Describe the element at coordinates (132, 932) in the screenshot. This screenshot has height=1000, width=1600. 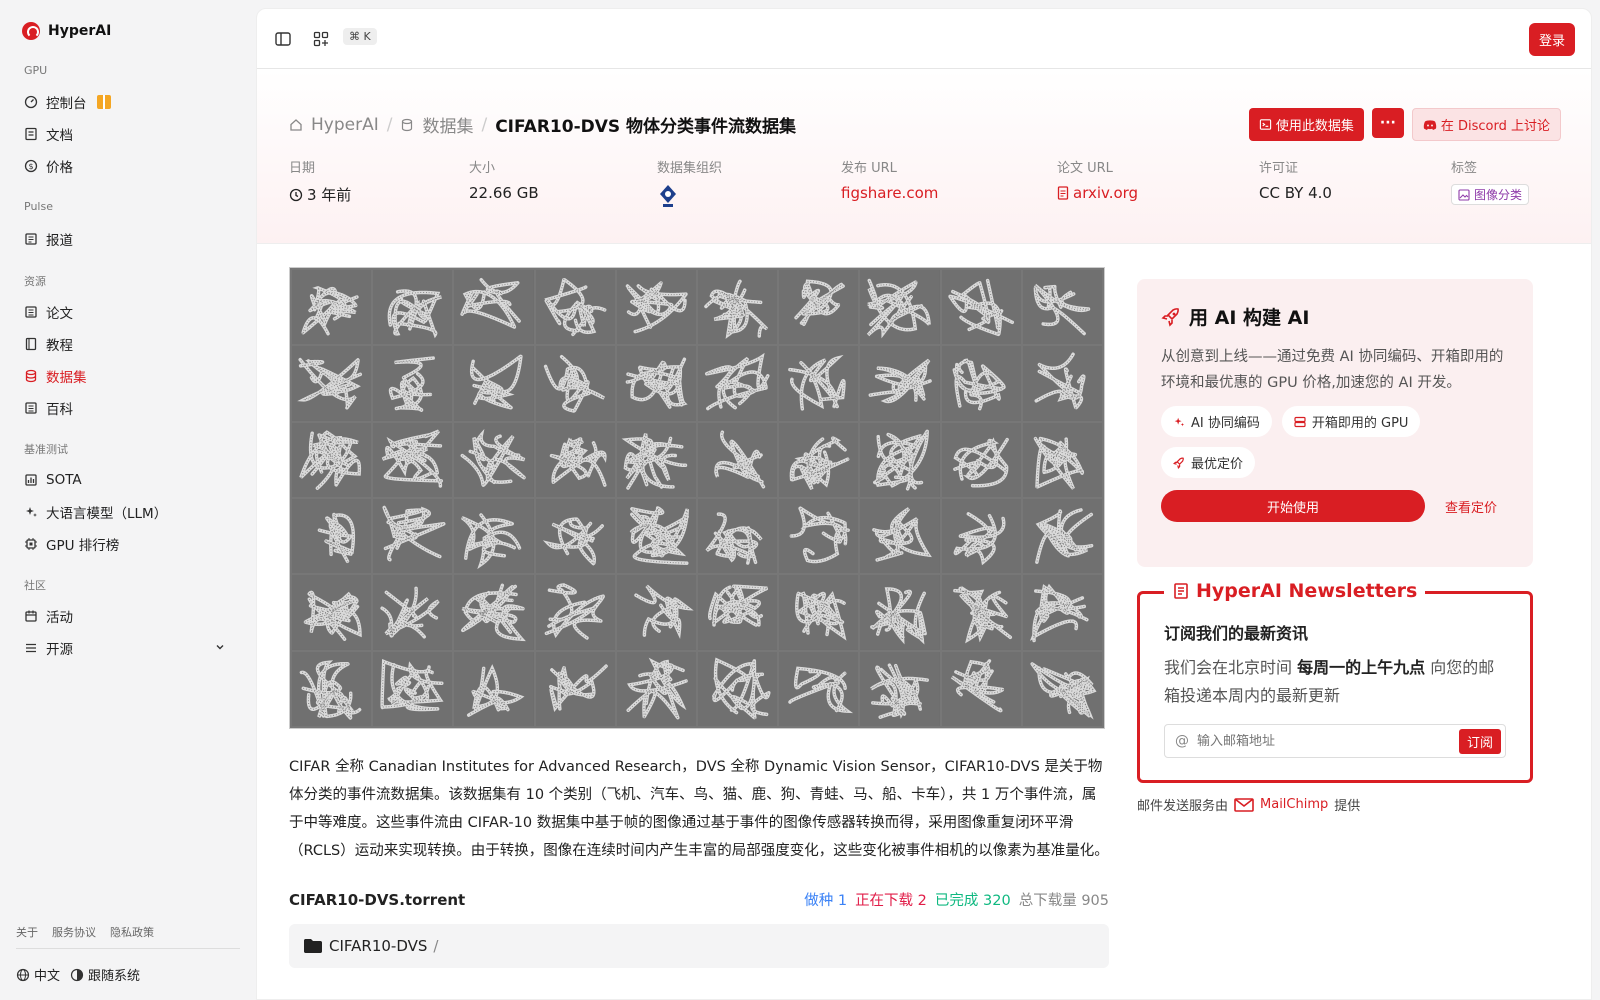
I see `privacy-link: 隐私政策` at that location.